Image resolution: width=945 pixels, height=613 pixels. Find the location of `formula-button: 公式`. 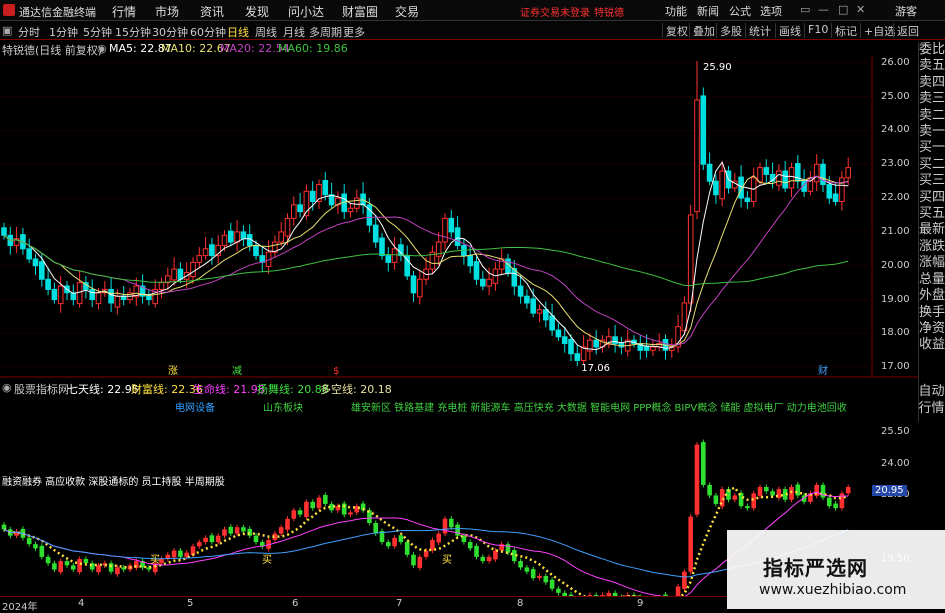

formula-button: 公式 is located at coordinates (740, 11).